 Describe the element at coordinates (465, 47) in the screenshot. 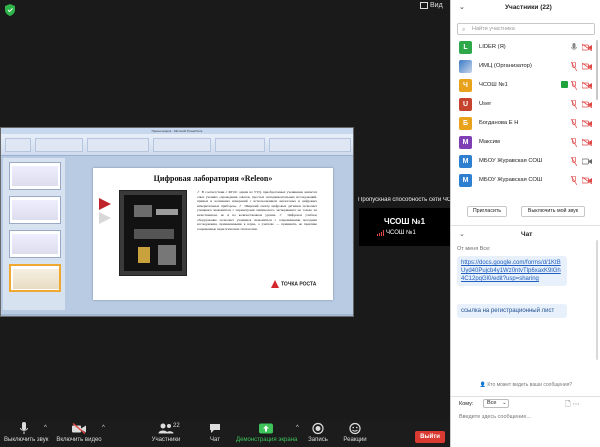

I see `avatar: L` at that location.